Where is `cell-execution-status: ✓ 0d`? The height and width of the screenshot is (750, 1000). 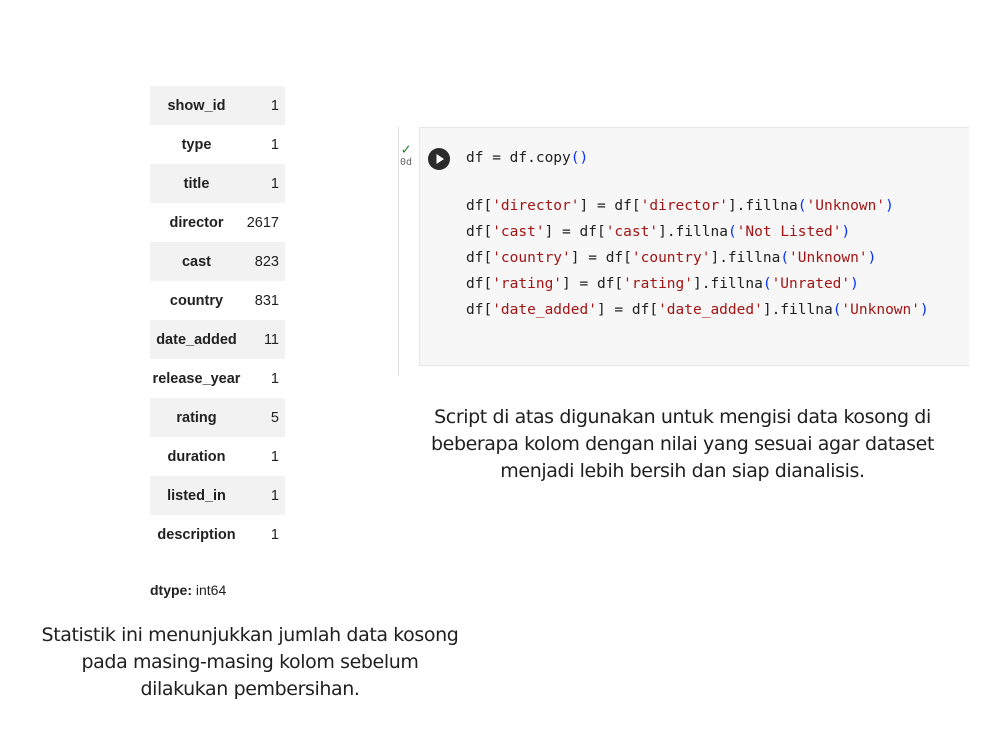
cell-execution-status: ✓ 0d is located at coordinates (406, 154).